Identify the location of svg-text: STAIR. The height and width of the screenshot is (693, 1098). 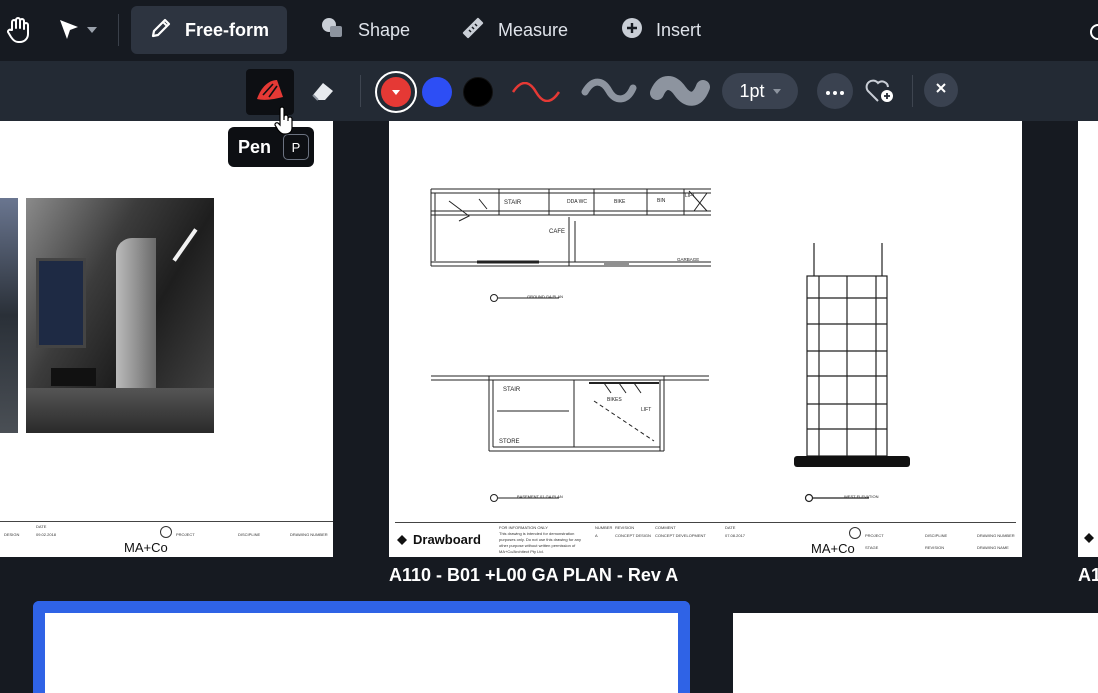
(512, 390).